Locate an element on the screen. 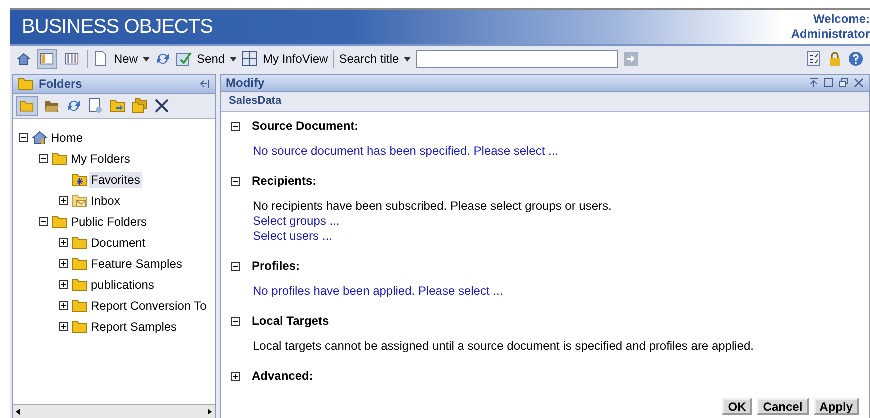  welcome-label: Welcome: is located at coordinates (842, 19).